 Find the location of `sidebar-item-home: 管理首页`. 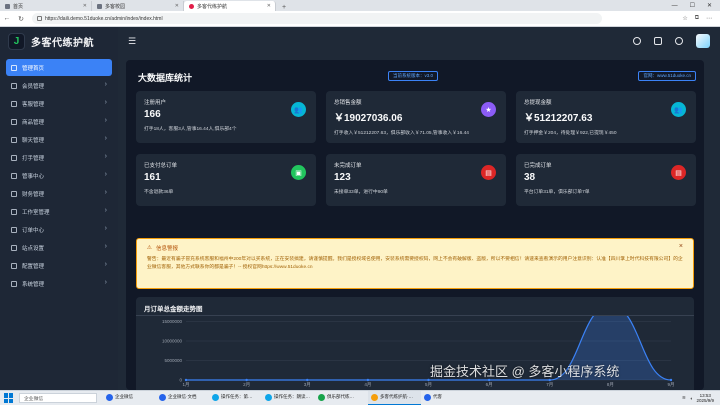

sidebar-item-home: 管理首页 is located at coordinates (59, 67).